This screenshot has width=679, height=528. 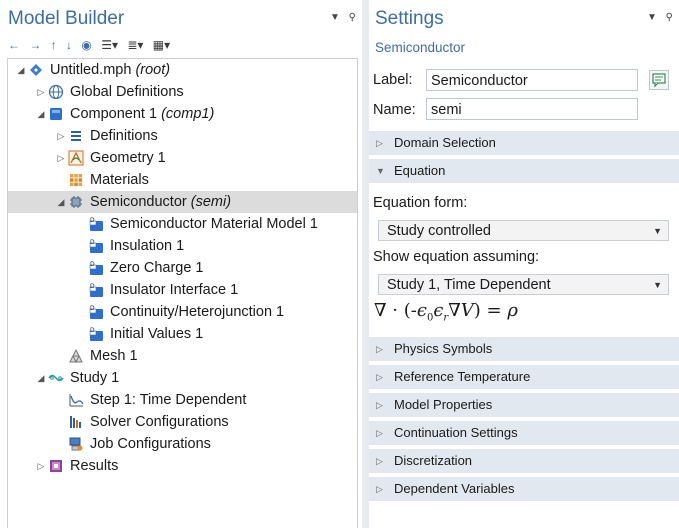 What do you see at coordinates (524, 377) in the screenshot?
I see `section-reference-temperature: ▷ Reference Temperature` at bounding box center [524, 377].